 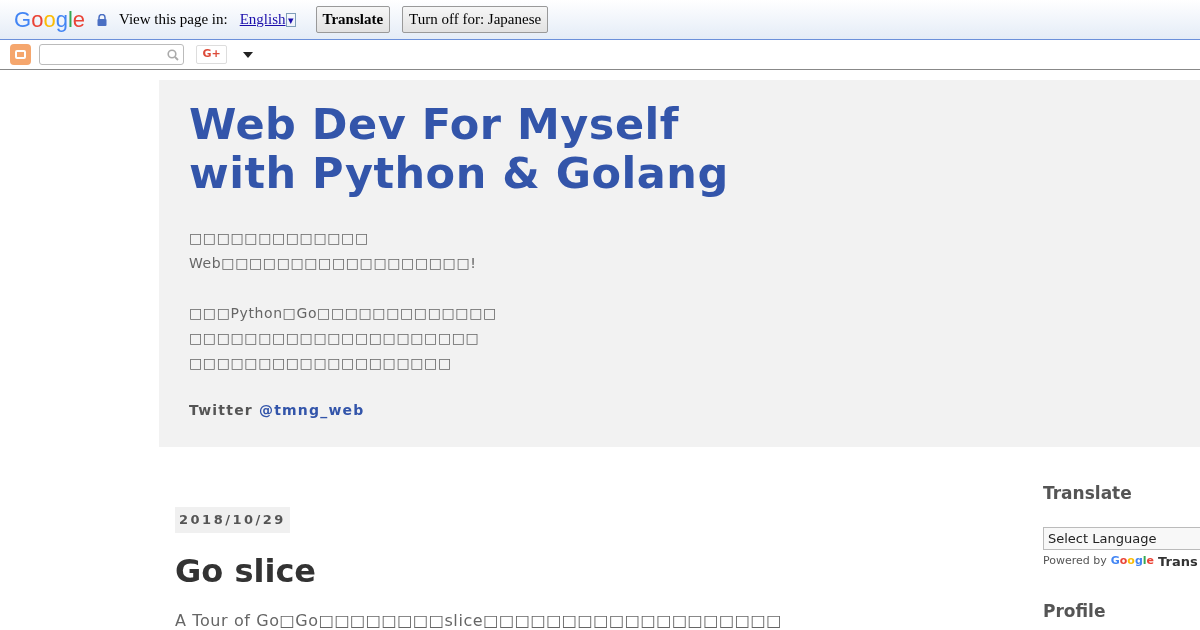 What do you see at coordinates (1132, 561) in the screenshot?
I see `google-wordmark: Google` at bounding box center [1132, 561].